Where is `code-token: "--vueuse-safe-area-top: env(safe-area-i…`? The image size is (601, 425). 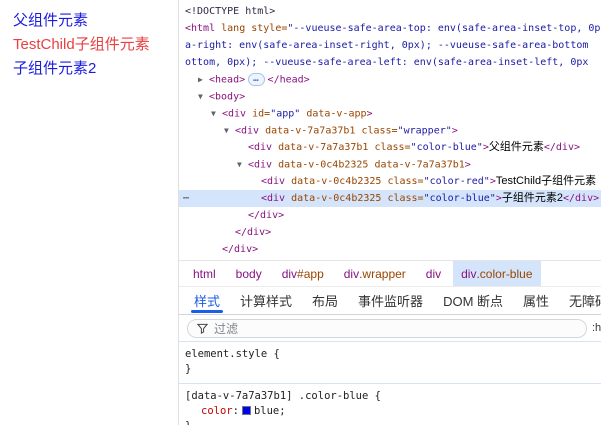 code-token: "--vueuse-safe-area-top: env(safe-area-i… is located at coordinates (444, 28).